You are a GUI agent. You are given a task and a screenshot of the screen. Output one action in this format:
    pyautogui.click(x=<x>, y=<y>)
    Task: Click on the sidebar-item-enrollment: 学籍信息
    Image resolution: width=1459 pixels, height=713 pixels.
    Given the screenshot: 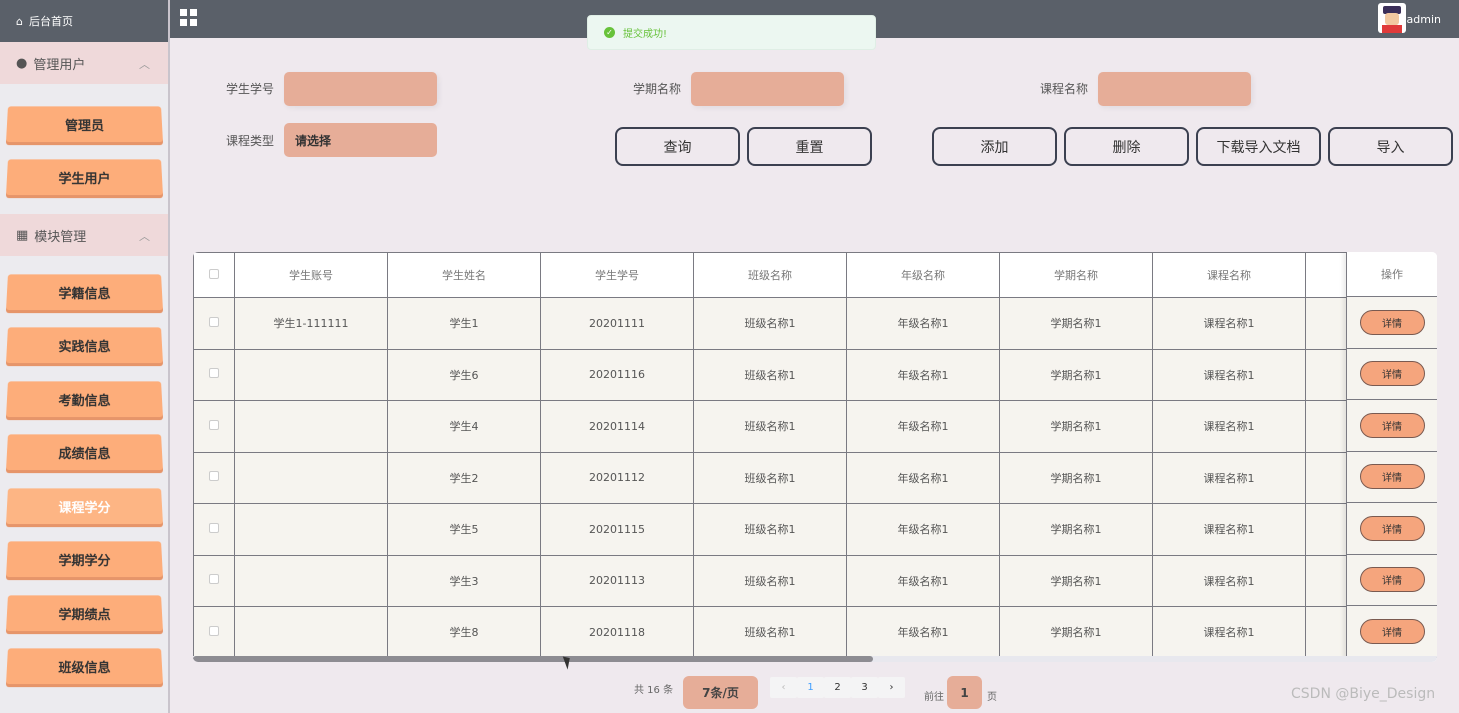 What is the action you would take?
    pyautogui.click(x=84, y=292)
    